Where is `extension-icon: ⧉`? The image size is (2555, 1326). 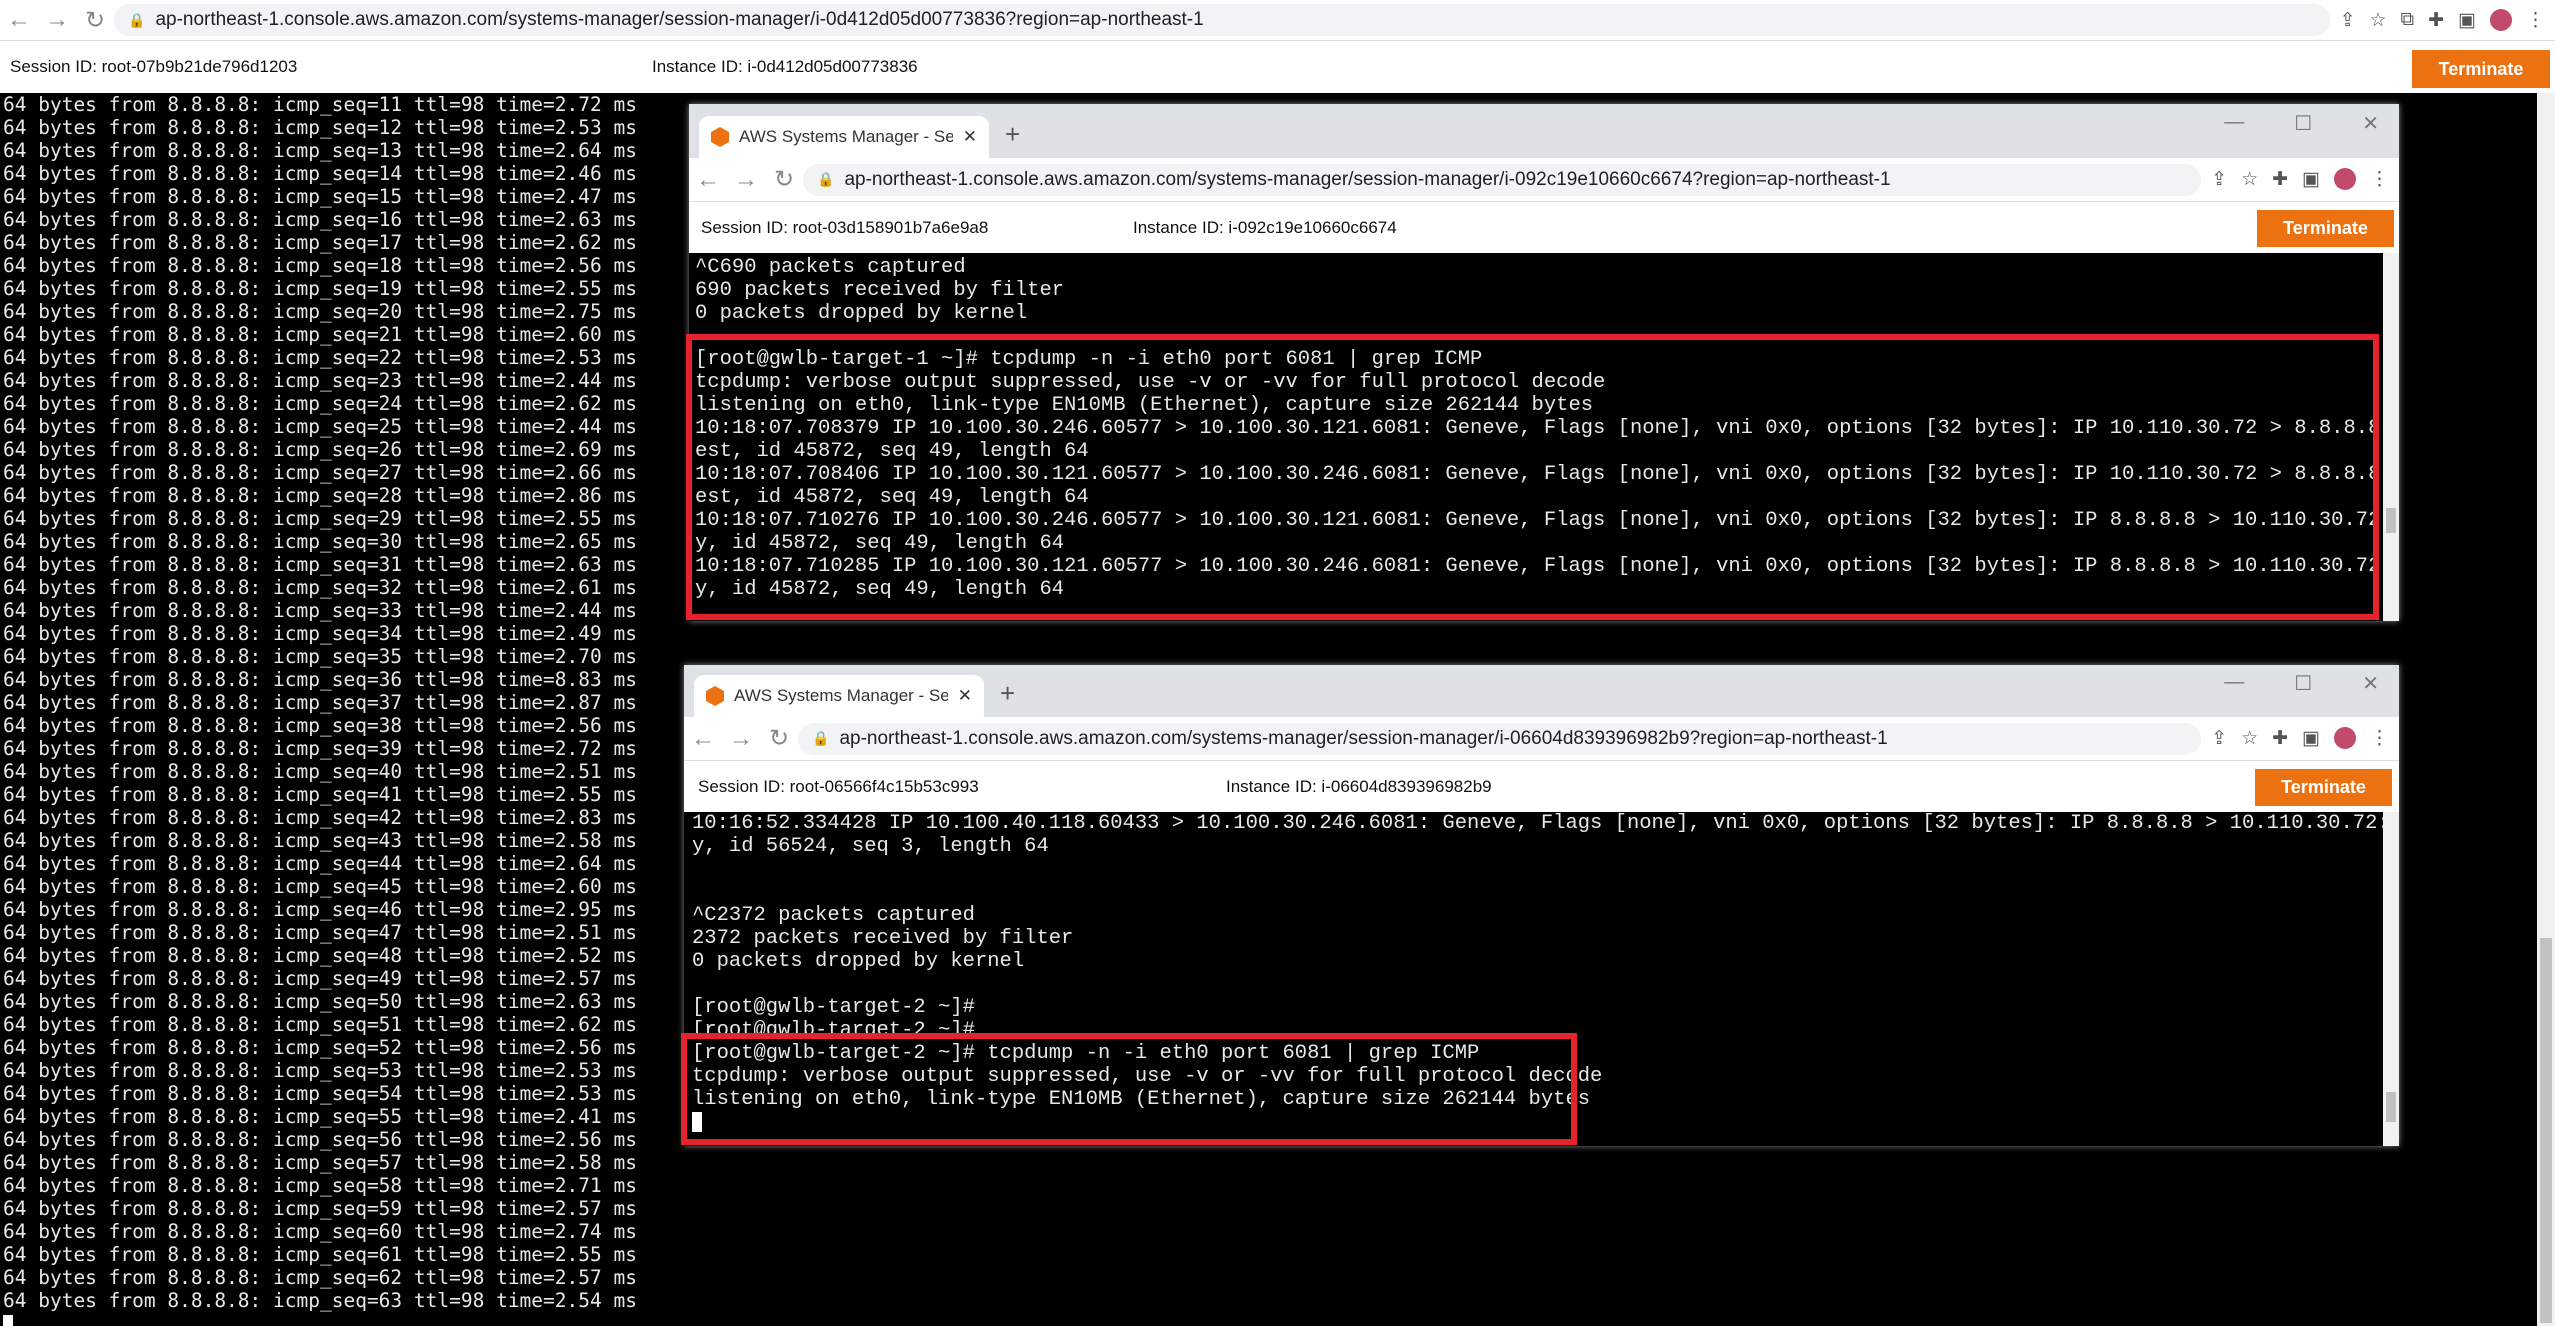 extension-icon: ⧉ is located at coordinates (2408, 20).